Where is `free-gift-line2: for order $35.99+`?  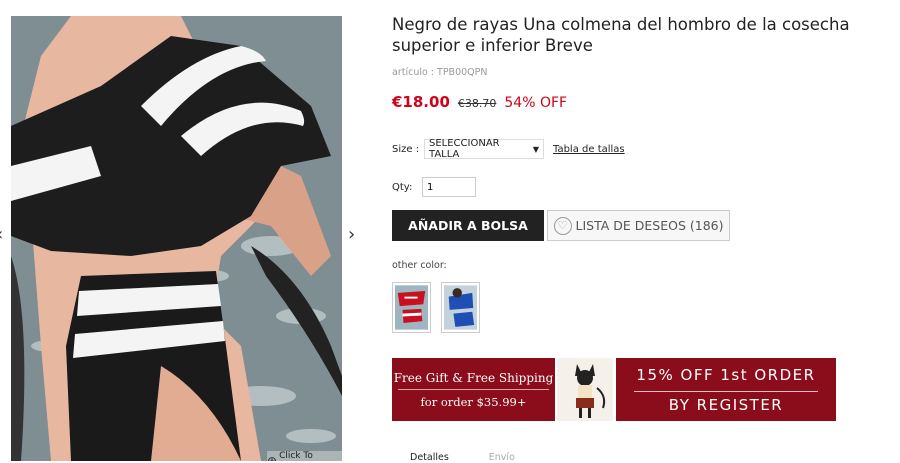 free-gift-line2: for order $35.99+ is located at coordinates (473, 402).